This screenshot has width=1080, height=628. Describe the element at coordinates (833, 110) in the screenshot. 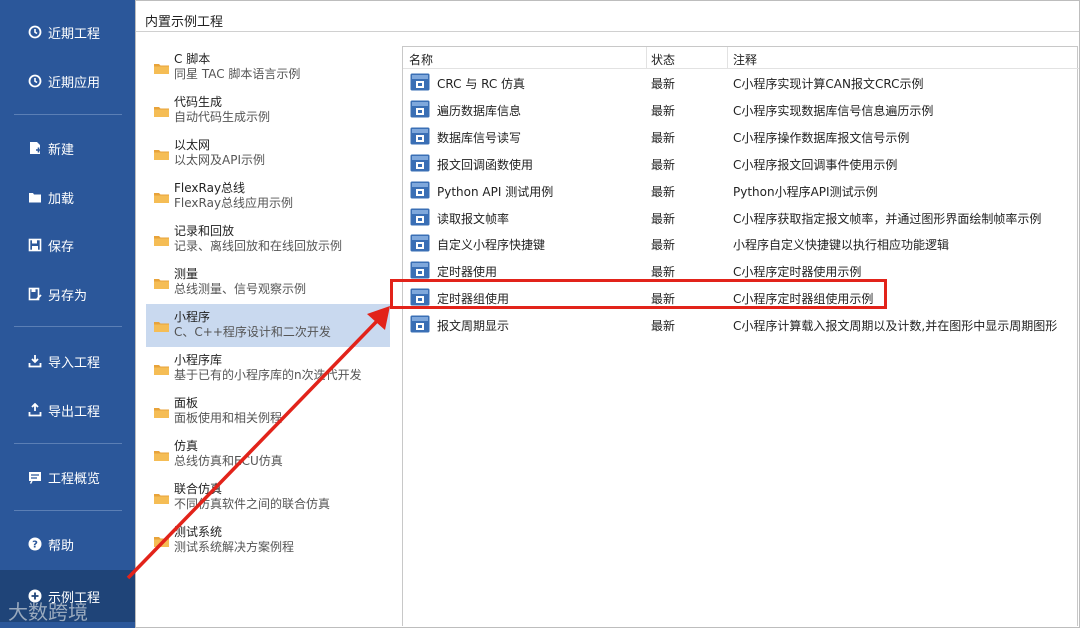

I see `row-note: C小程序实现数据库信号信息遍历示例` at that location.